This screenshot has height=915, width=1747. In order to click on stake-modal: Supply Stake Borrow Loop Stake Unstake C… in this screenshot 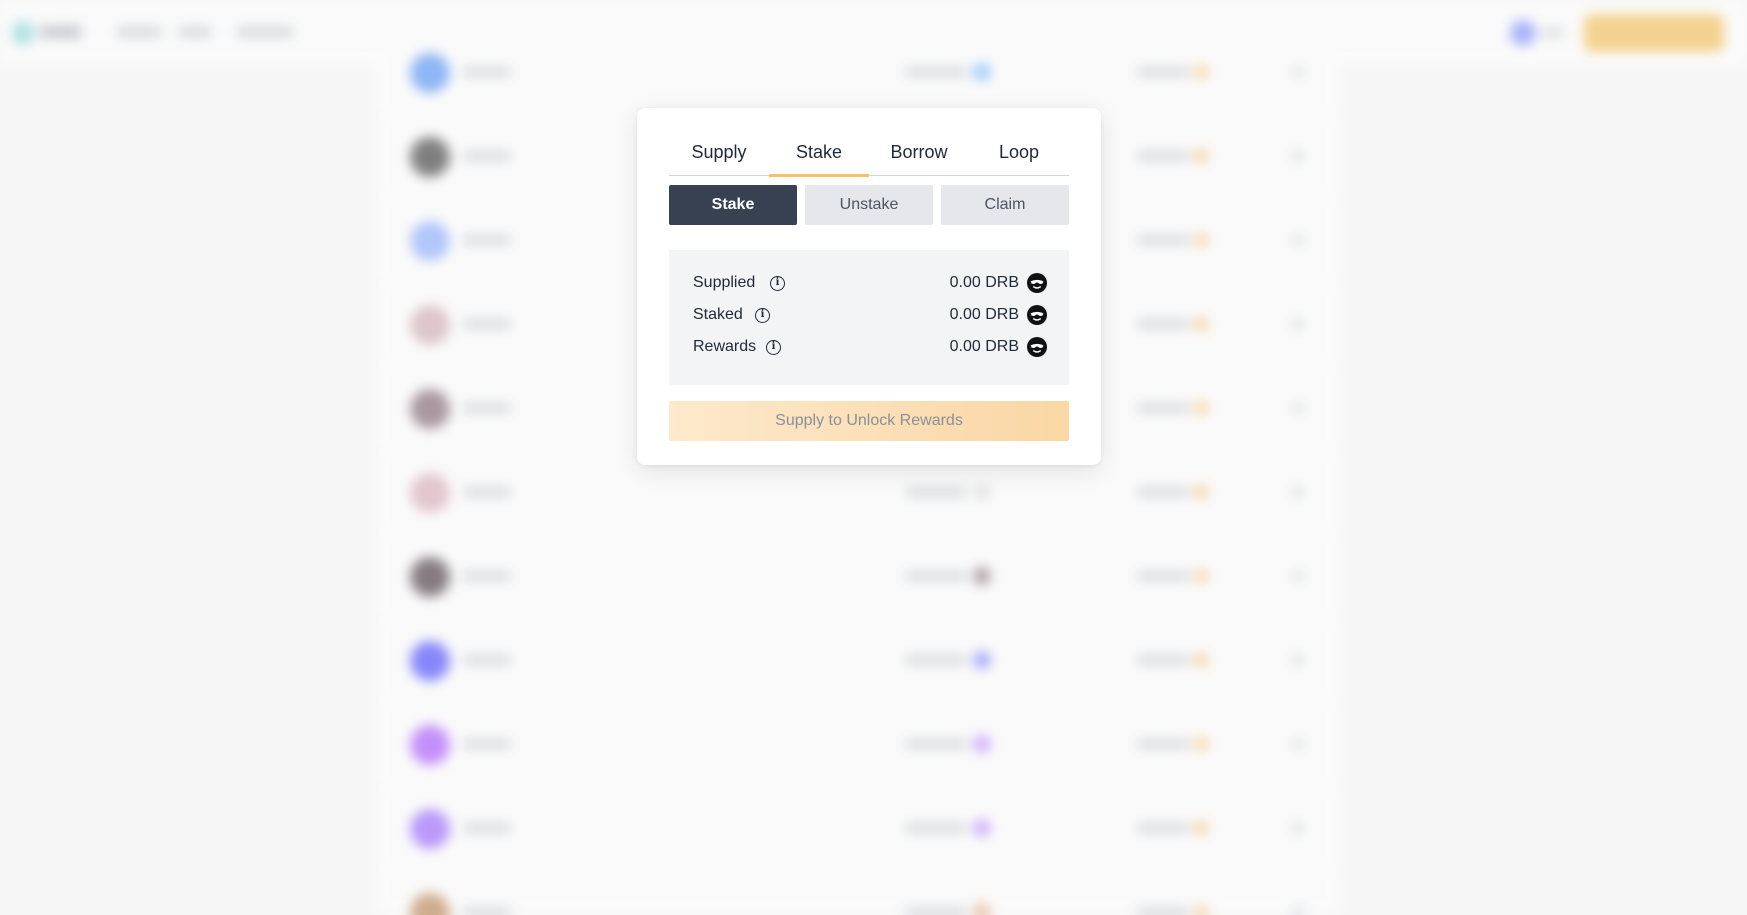, I will do `click(869, 286)`.